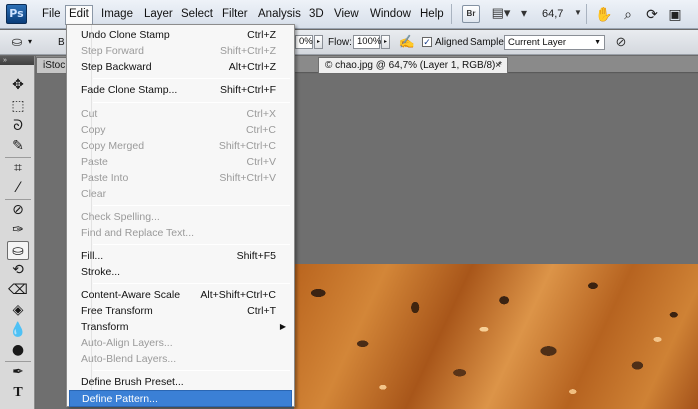 The image size is (698, 409). Describe the element at coordinates (117, 14) in the screenshot. I see `menu-image: Image` at that location.